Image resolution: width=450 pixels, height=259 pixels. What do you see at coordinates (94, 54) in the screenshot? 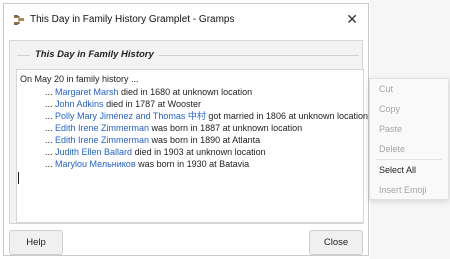
I see `frame-title: This Day in Family History` at bounding box center [94, 54].